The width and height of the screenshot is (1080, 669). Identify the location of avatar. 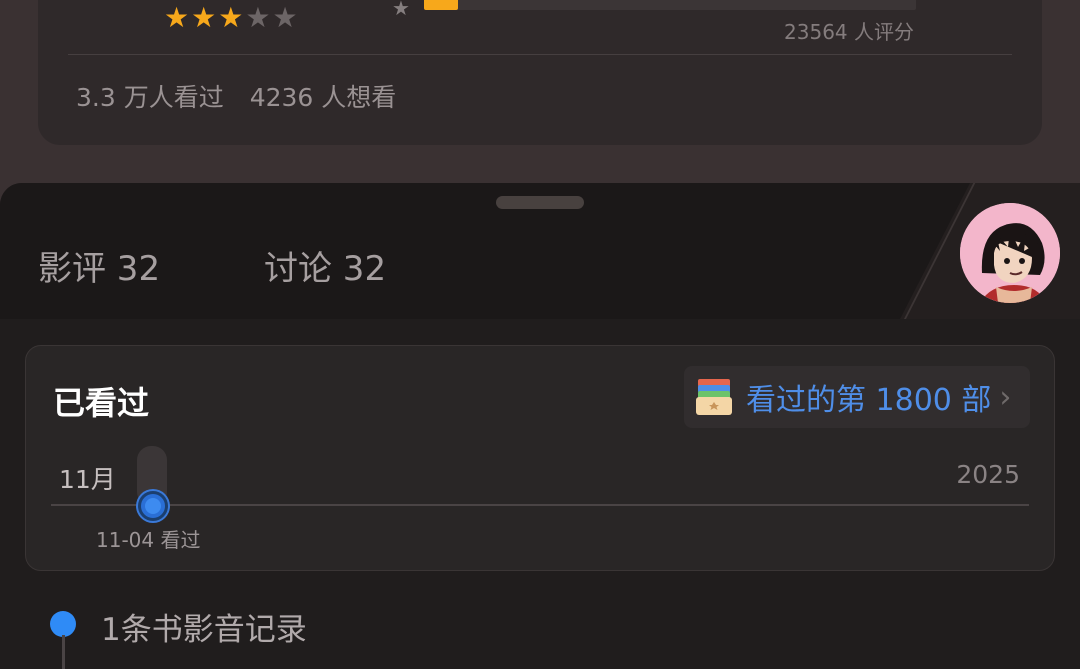
(1010, 253).